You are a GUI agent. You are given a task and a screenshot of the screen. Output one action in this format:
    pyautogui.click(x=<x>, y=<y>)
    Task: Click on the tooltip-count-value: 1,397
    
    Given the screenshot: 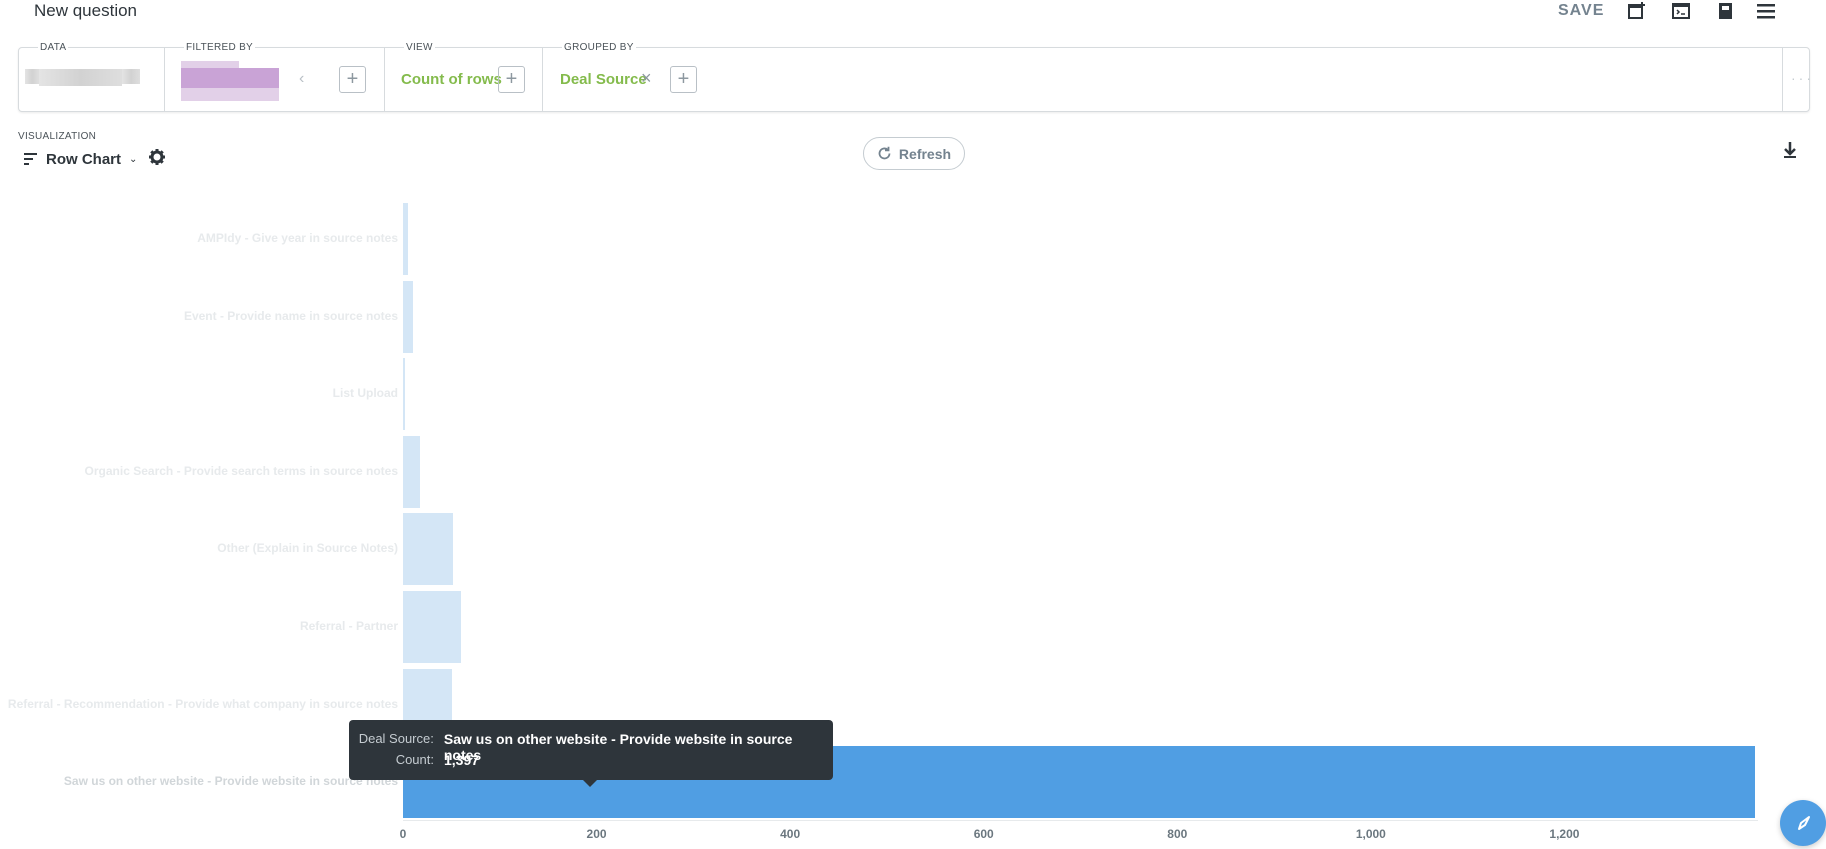 What is the action you would take?
    pyautogui.click(x=462, y=760)
    